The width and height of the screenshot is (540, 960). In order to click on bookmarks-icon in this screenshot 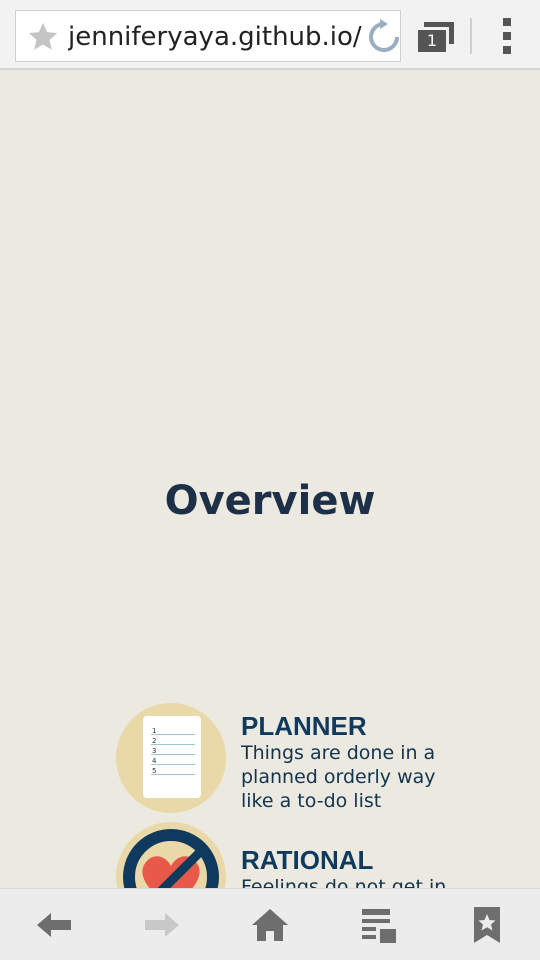, I will do `click(487, 925)`.